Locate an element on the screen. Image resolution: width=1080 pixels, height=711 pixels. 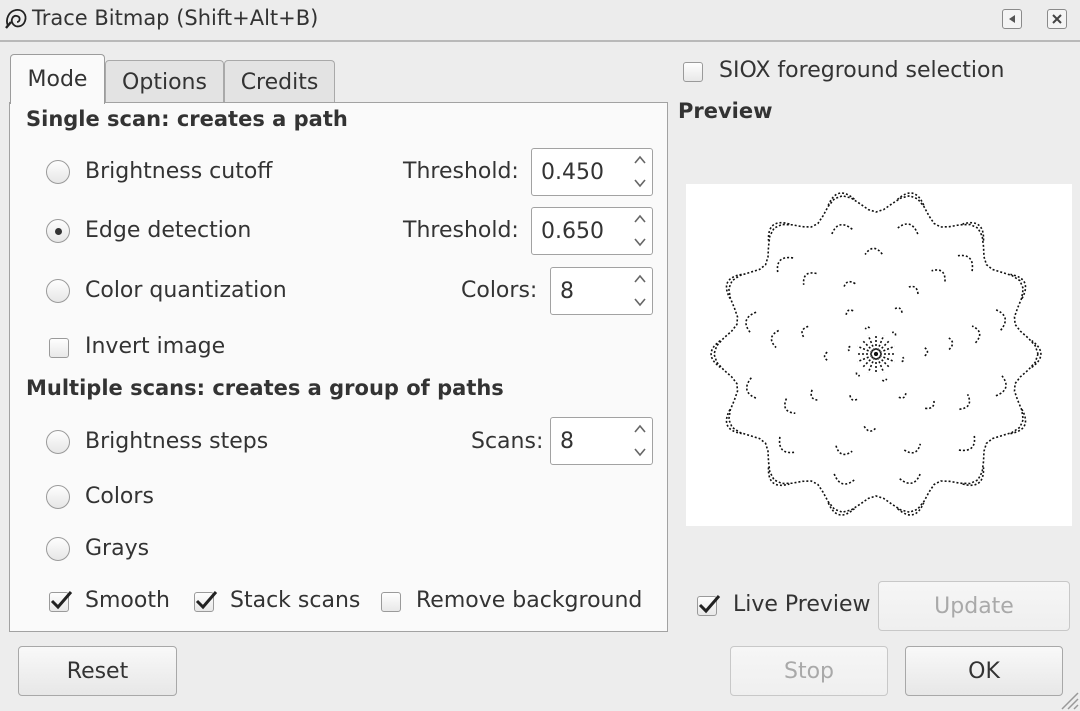
brightness-threshold-value: 0.450 is located at coordinates (572, 172).